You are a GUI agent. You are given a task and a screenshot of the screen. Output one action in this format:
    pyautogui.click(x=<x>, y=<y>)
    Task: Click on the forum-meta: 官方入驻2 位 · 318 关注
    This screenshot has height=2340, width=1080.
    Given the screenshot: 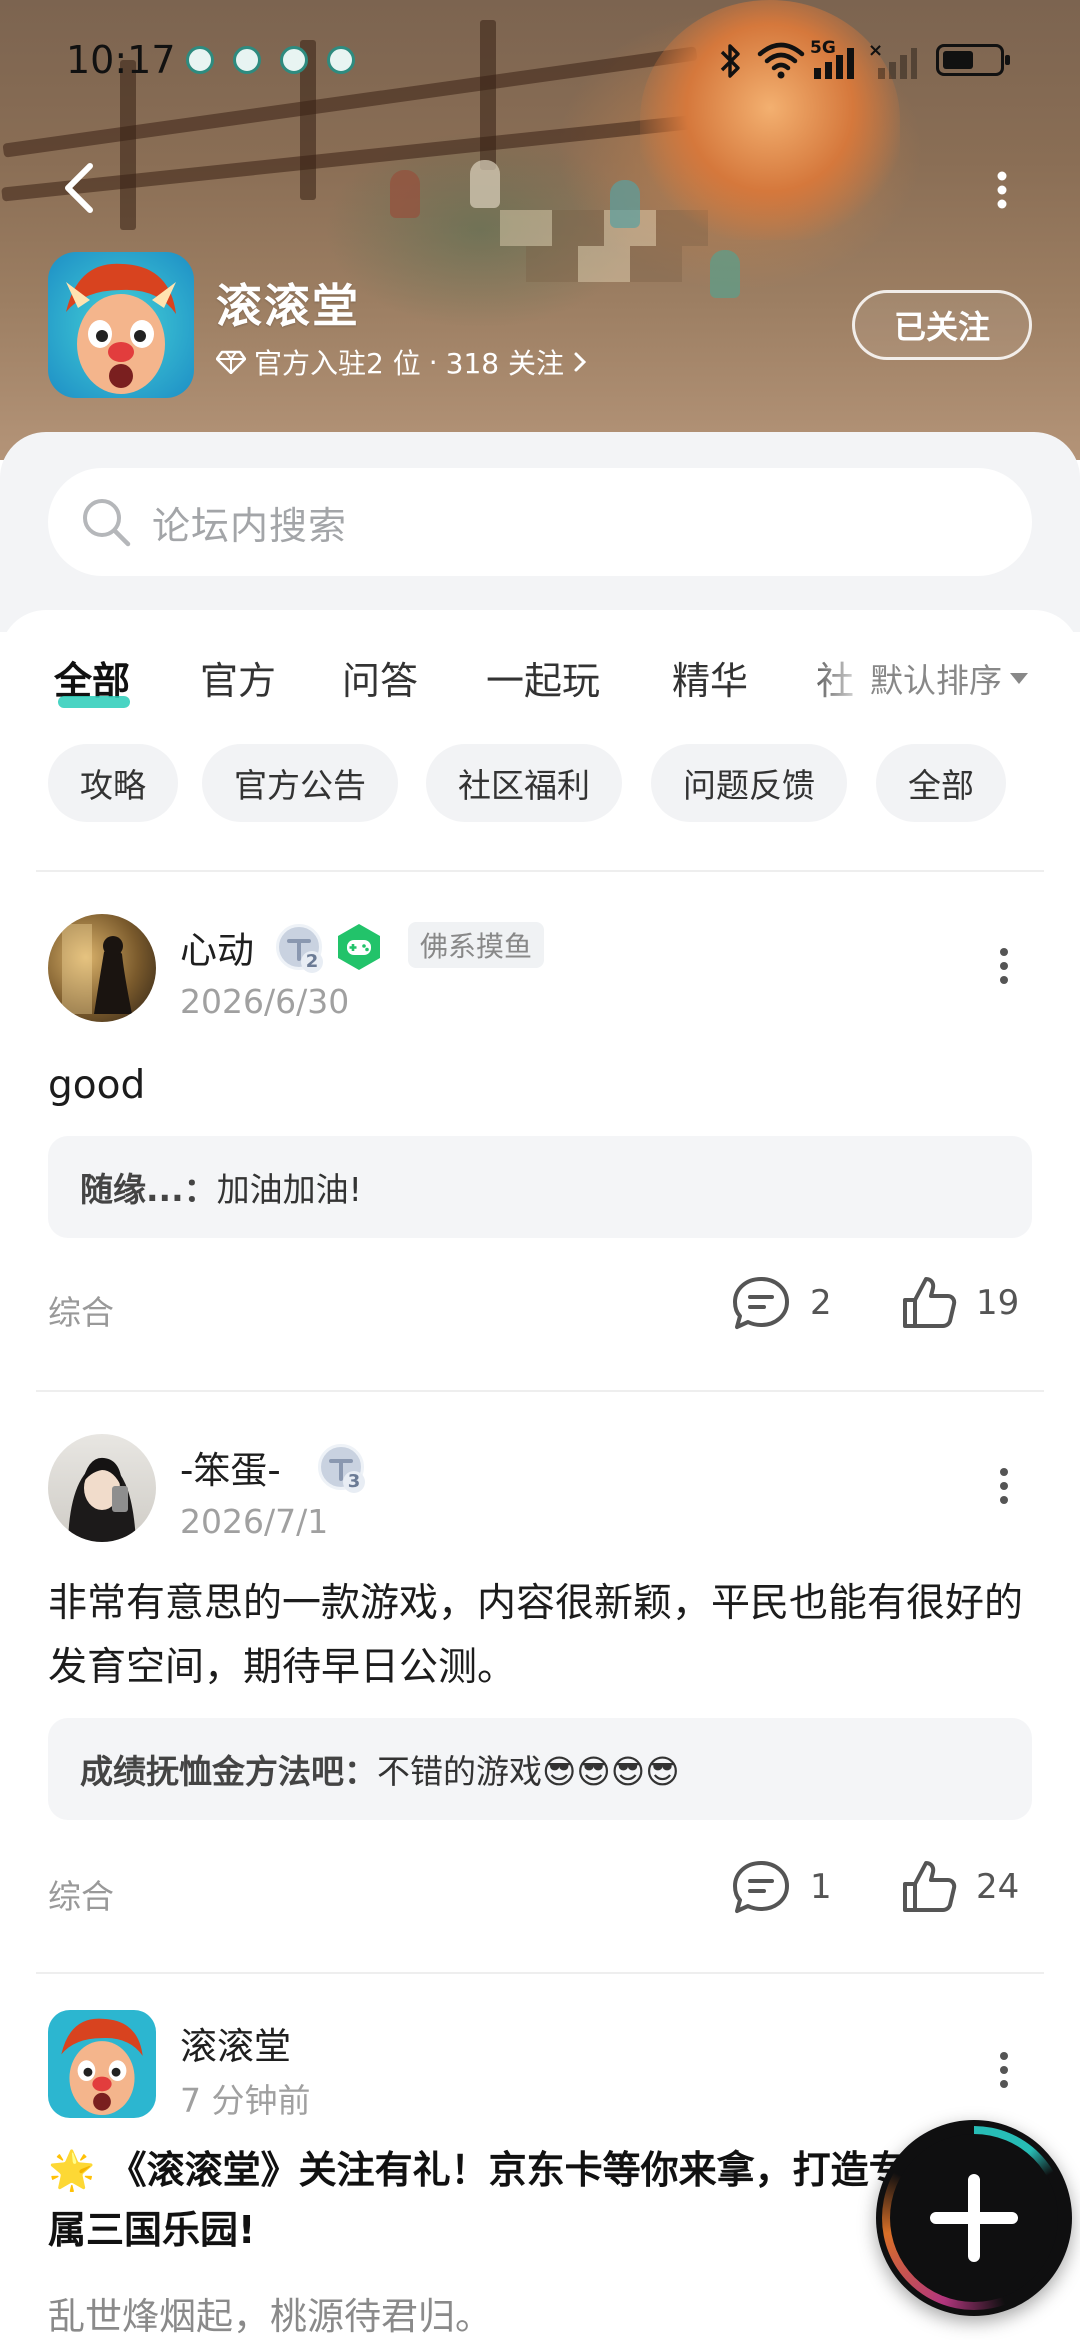 What is the action you would take?
    pyautogui.click(x=402, y=362)
    